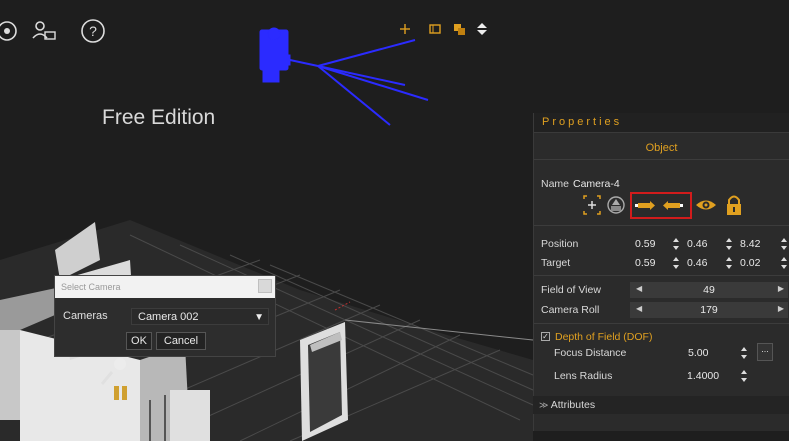 Image resolution: width=789 pixels, height=441 pixels. What do you see at coordinates (698, 353) in the screenshot?
I see `focus-distance-field: 5.00` at bounding box center [698, 353].